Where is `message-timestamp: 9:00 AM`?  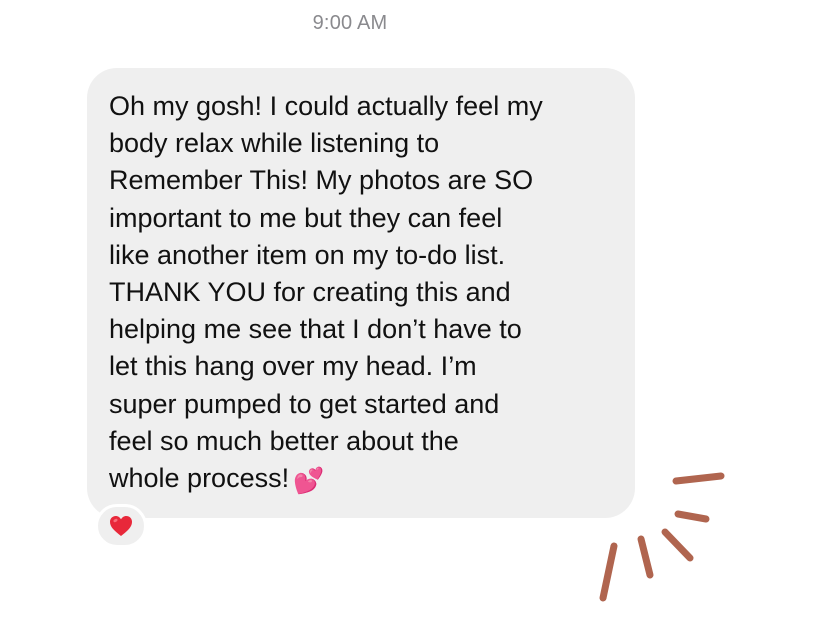 message-timestamp: 9:00 AM is located at coordinates (350, 23).